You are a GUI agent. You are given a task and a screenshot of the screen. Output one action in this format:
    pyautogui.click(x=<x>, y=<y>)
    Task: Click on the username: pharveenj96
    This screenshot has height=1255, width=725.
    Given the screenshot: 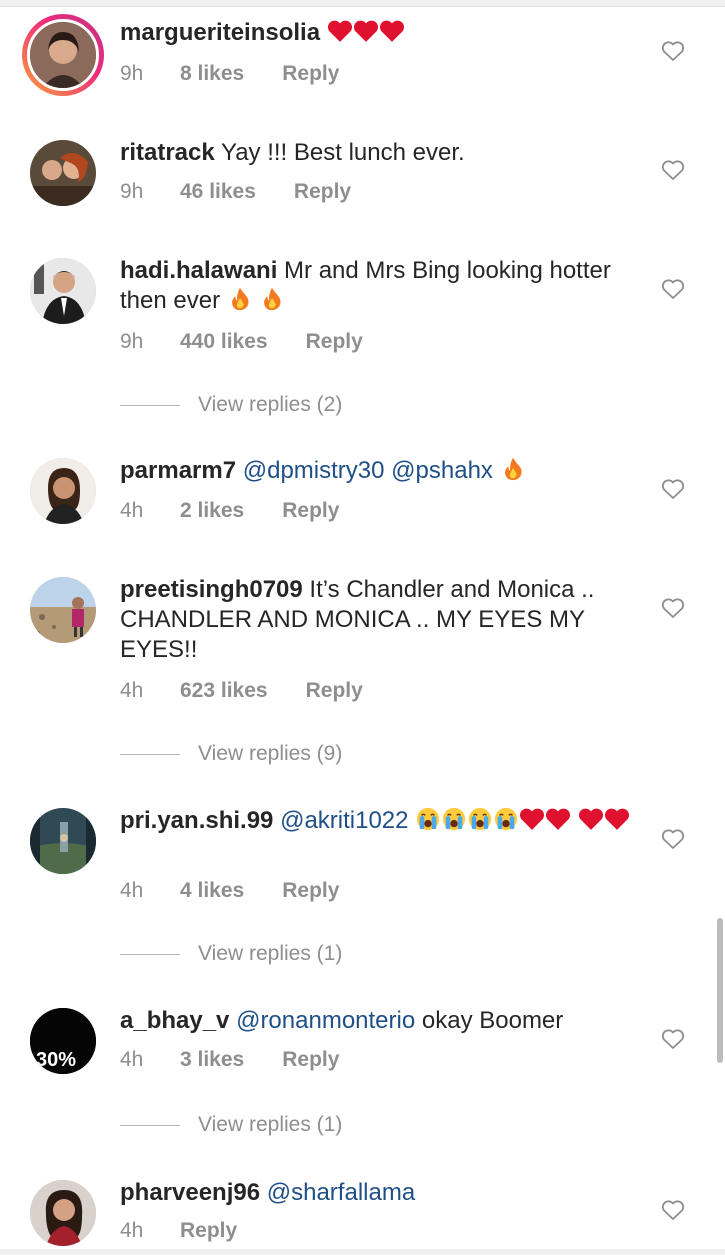 What is the action you would take?
    pyautogui.click(x=190, y=1192)
    